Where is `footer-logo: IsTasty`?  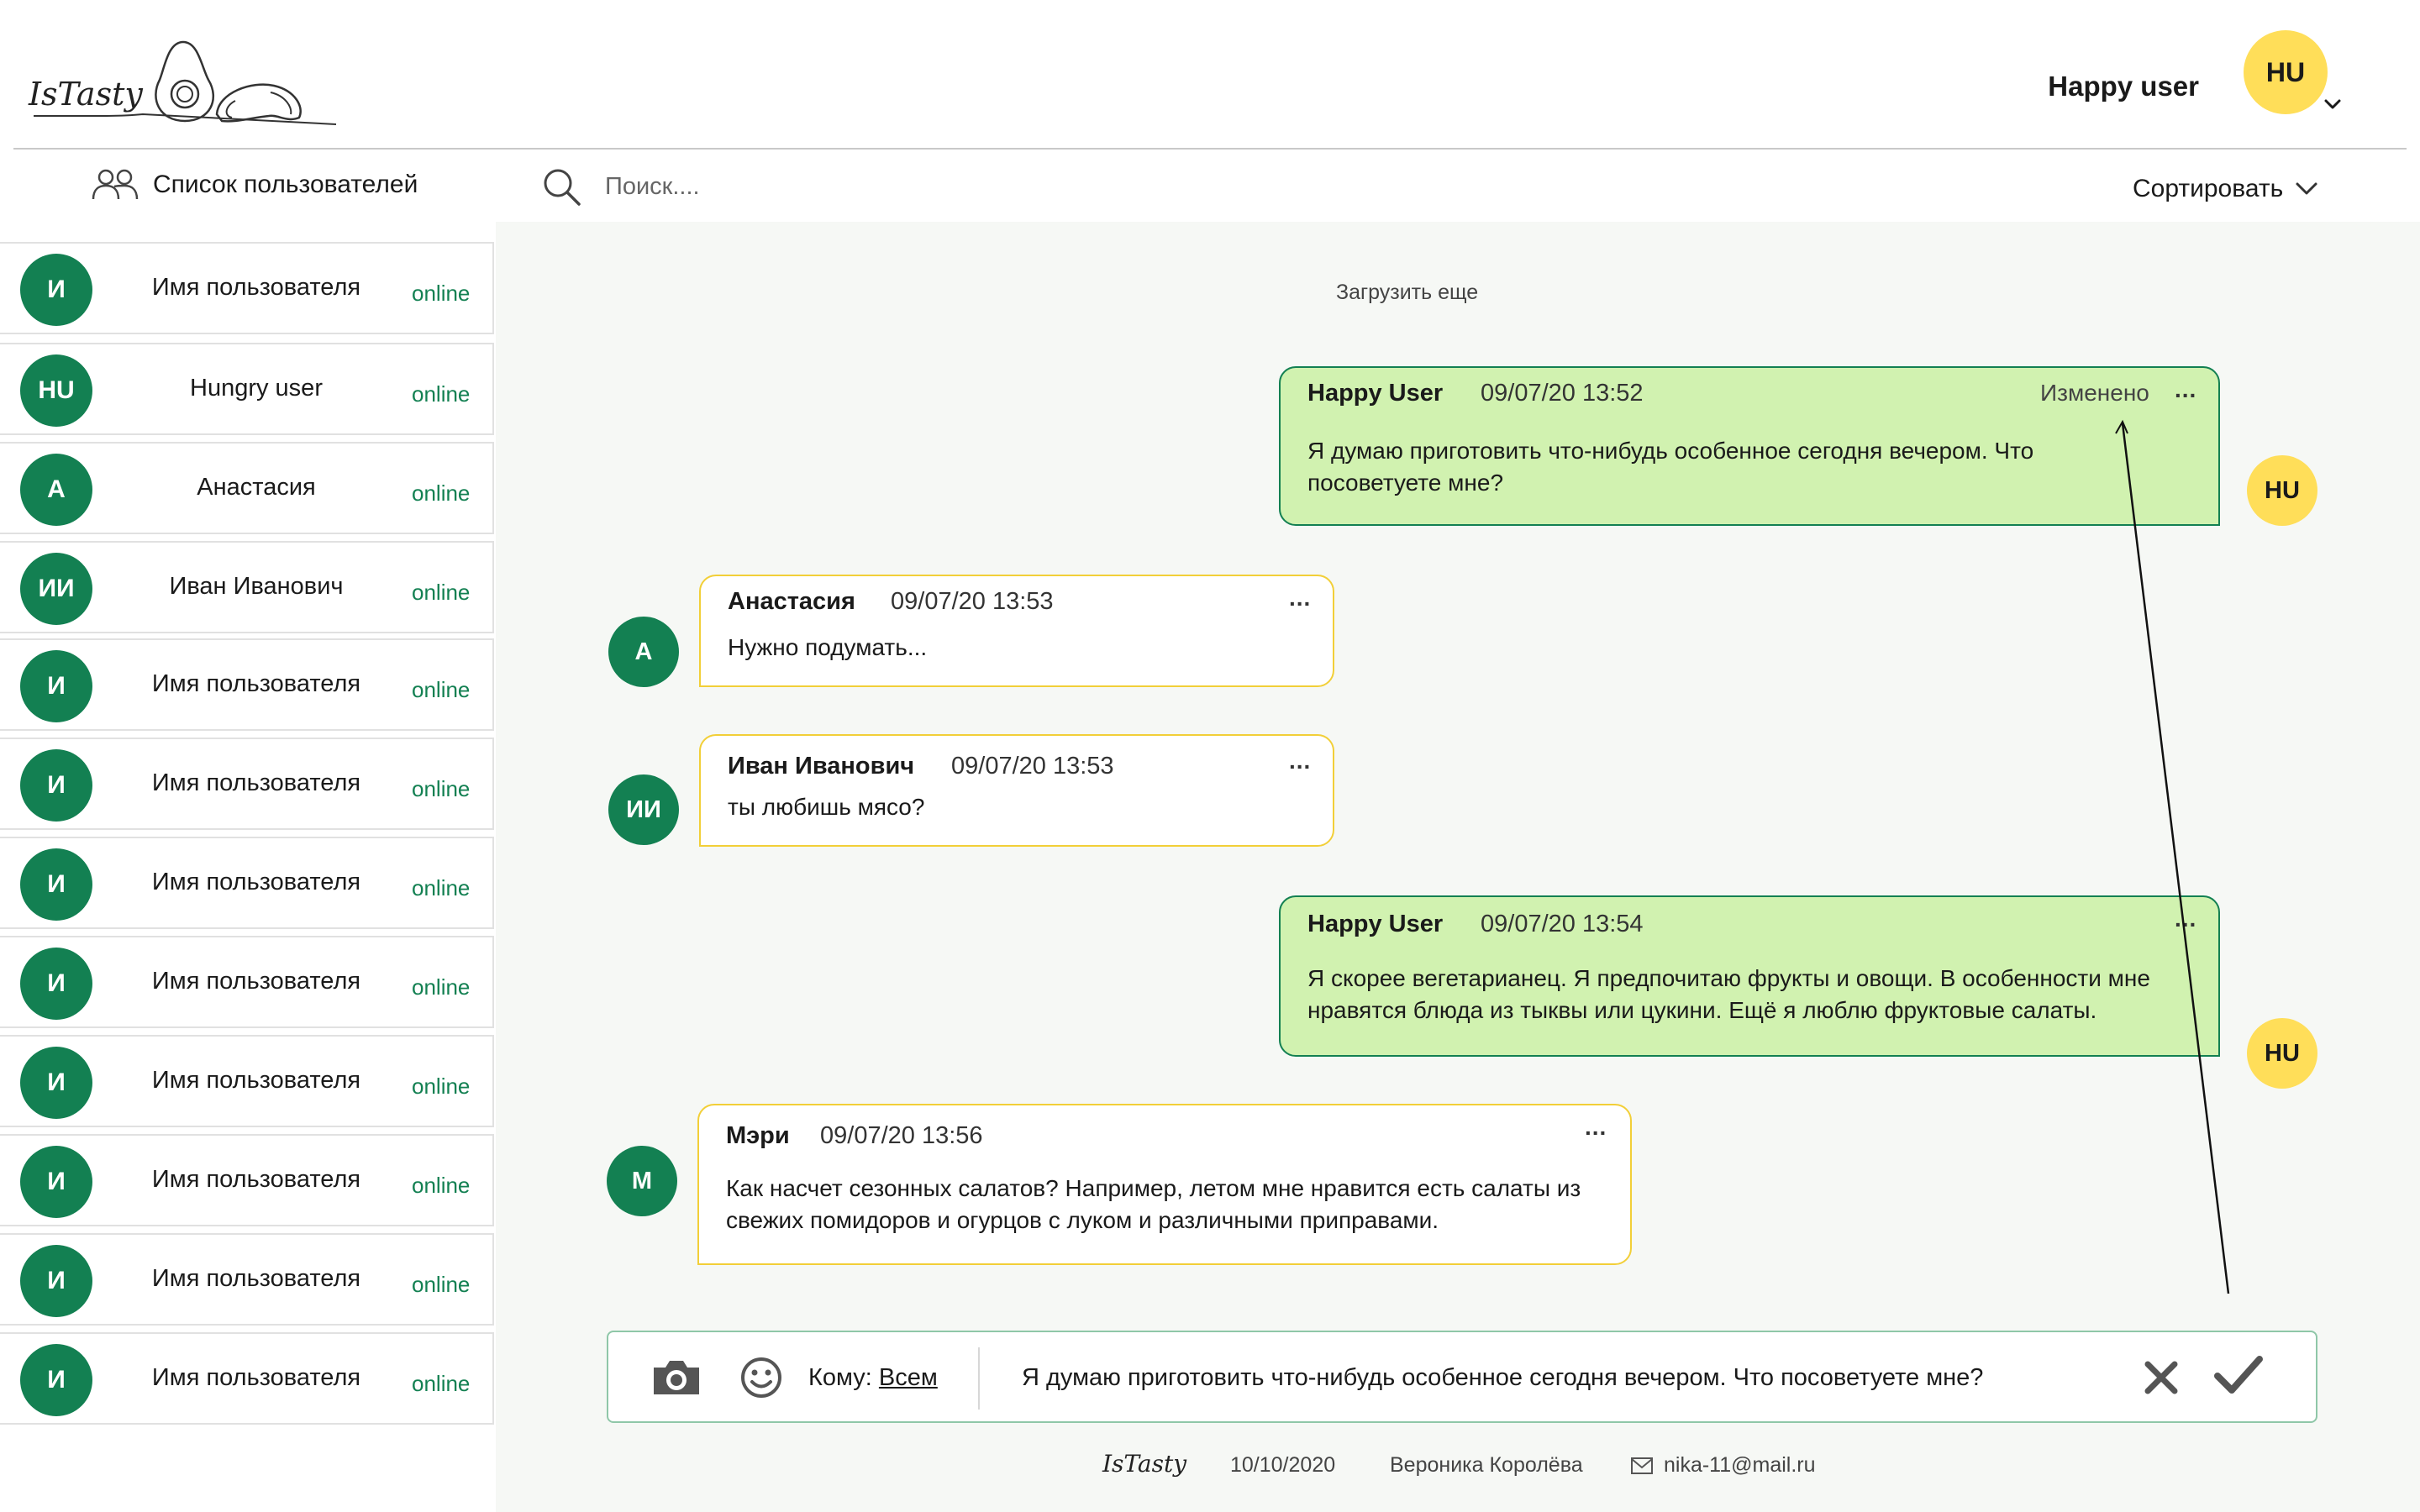
footer-logo: IsTasty is located at coordinates (1144, 1464).